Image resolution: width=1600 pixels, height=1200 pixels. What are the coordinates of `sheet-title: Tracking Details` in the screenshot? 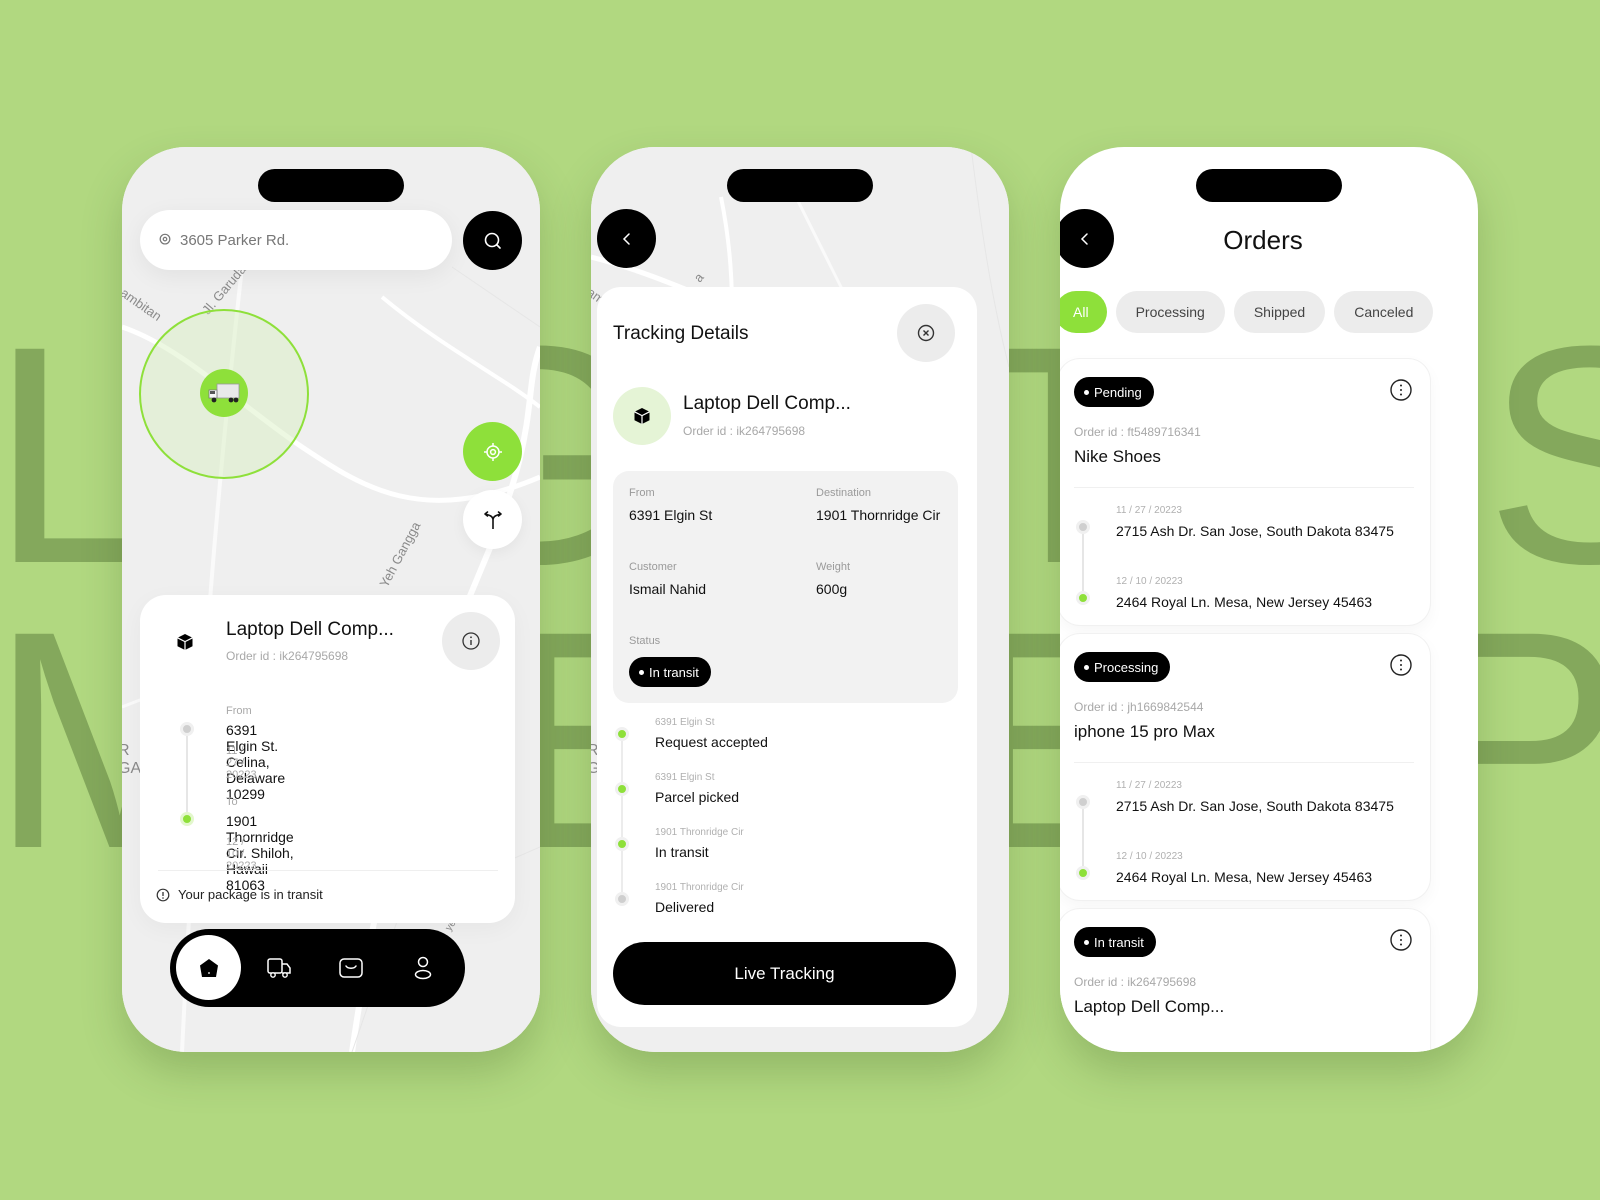 It's located at (681, 333).